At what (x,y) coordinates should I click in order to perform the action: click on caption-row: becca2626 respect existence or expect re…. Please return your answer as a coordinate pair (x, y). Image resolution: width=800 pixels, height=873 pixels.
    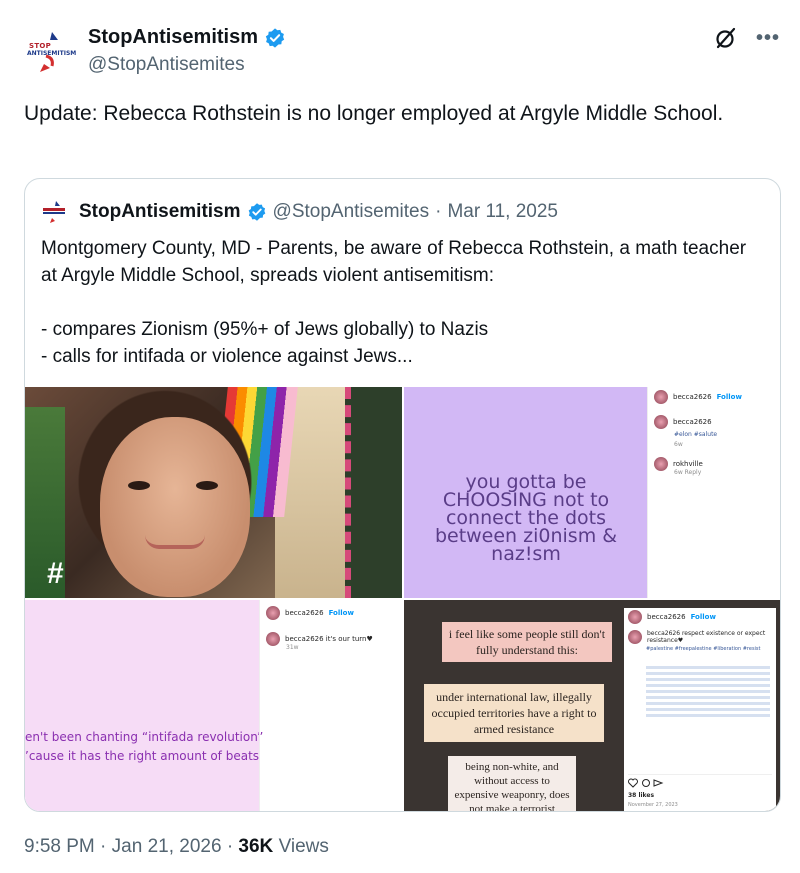
    Looking at the image, I should click on (702, 637).